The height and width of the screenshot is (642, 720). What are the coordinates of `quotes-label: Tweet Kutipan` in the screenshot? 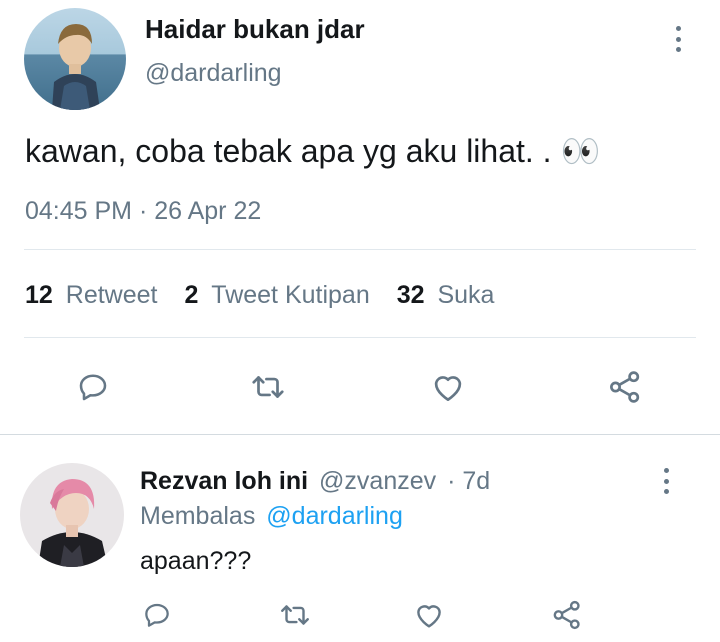 It's located at (290, 295).